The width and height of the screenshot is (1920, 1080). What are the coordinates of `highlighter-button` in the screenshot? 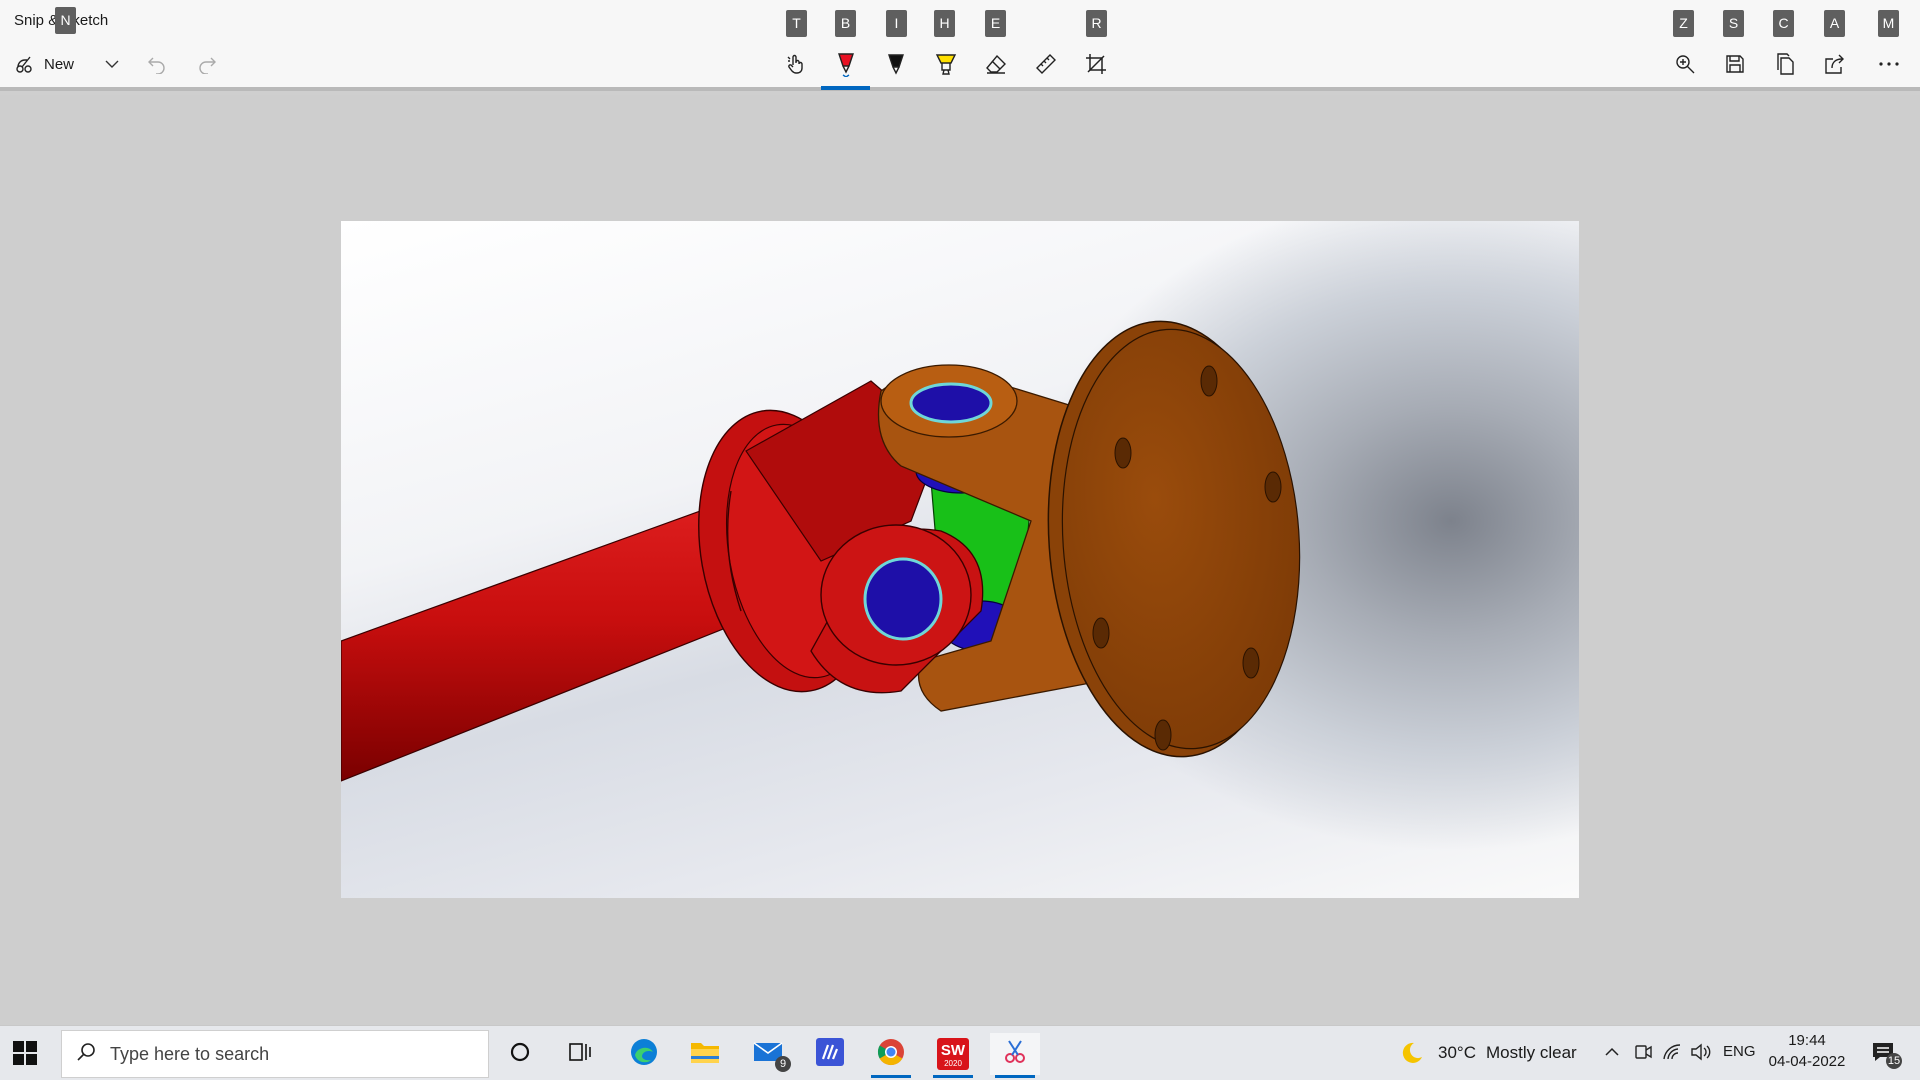 It's located at (946, 64).